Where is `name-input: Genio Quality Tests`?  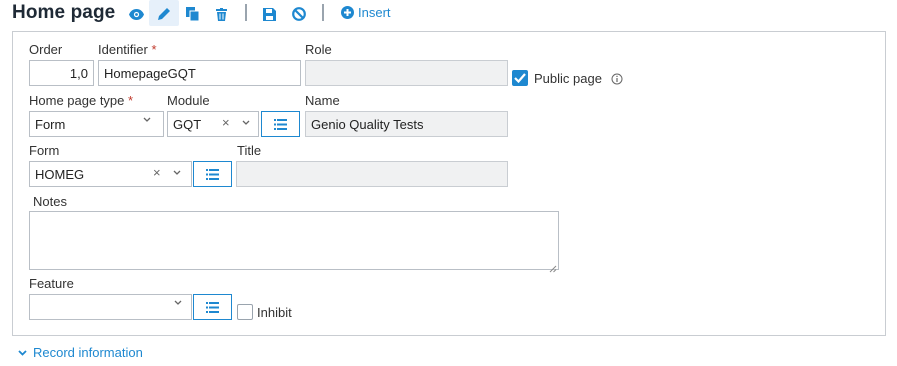 name-input: Genio Quality Tests is located at coordinates (406, 124).